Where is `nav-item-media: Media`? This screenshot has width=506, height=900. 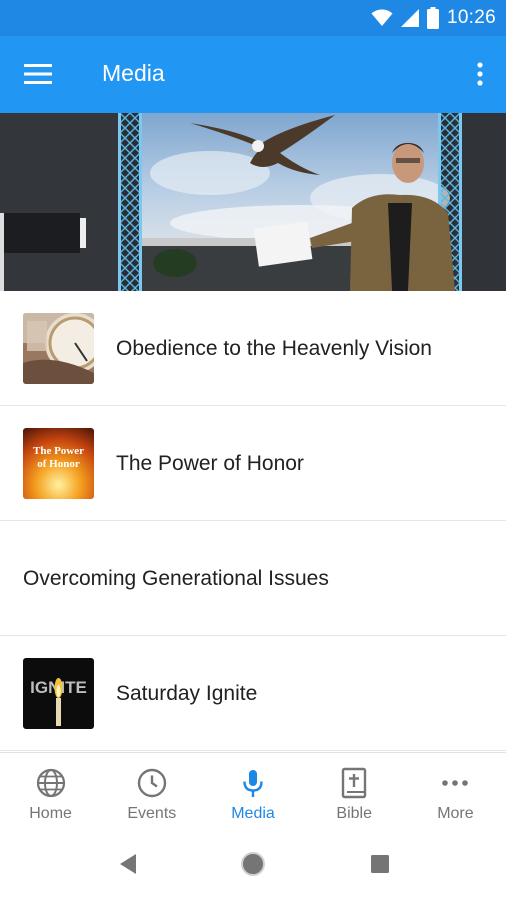
nav-item-media: Media is located at coordinates (252, 791).